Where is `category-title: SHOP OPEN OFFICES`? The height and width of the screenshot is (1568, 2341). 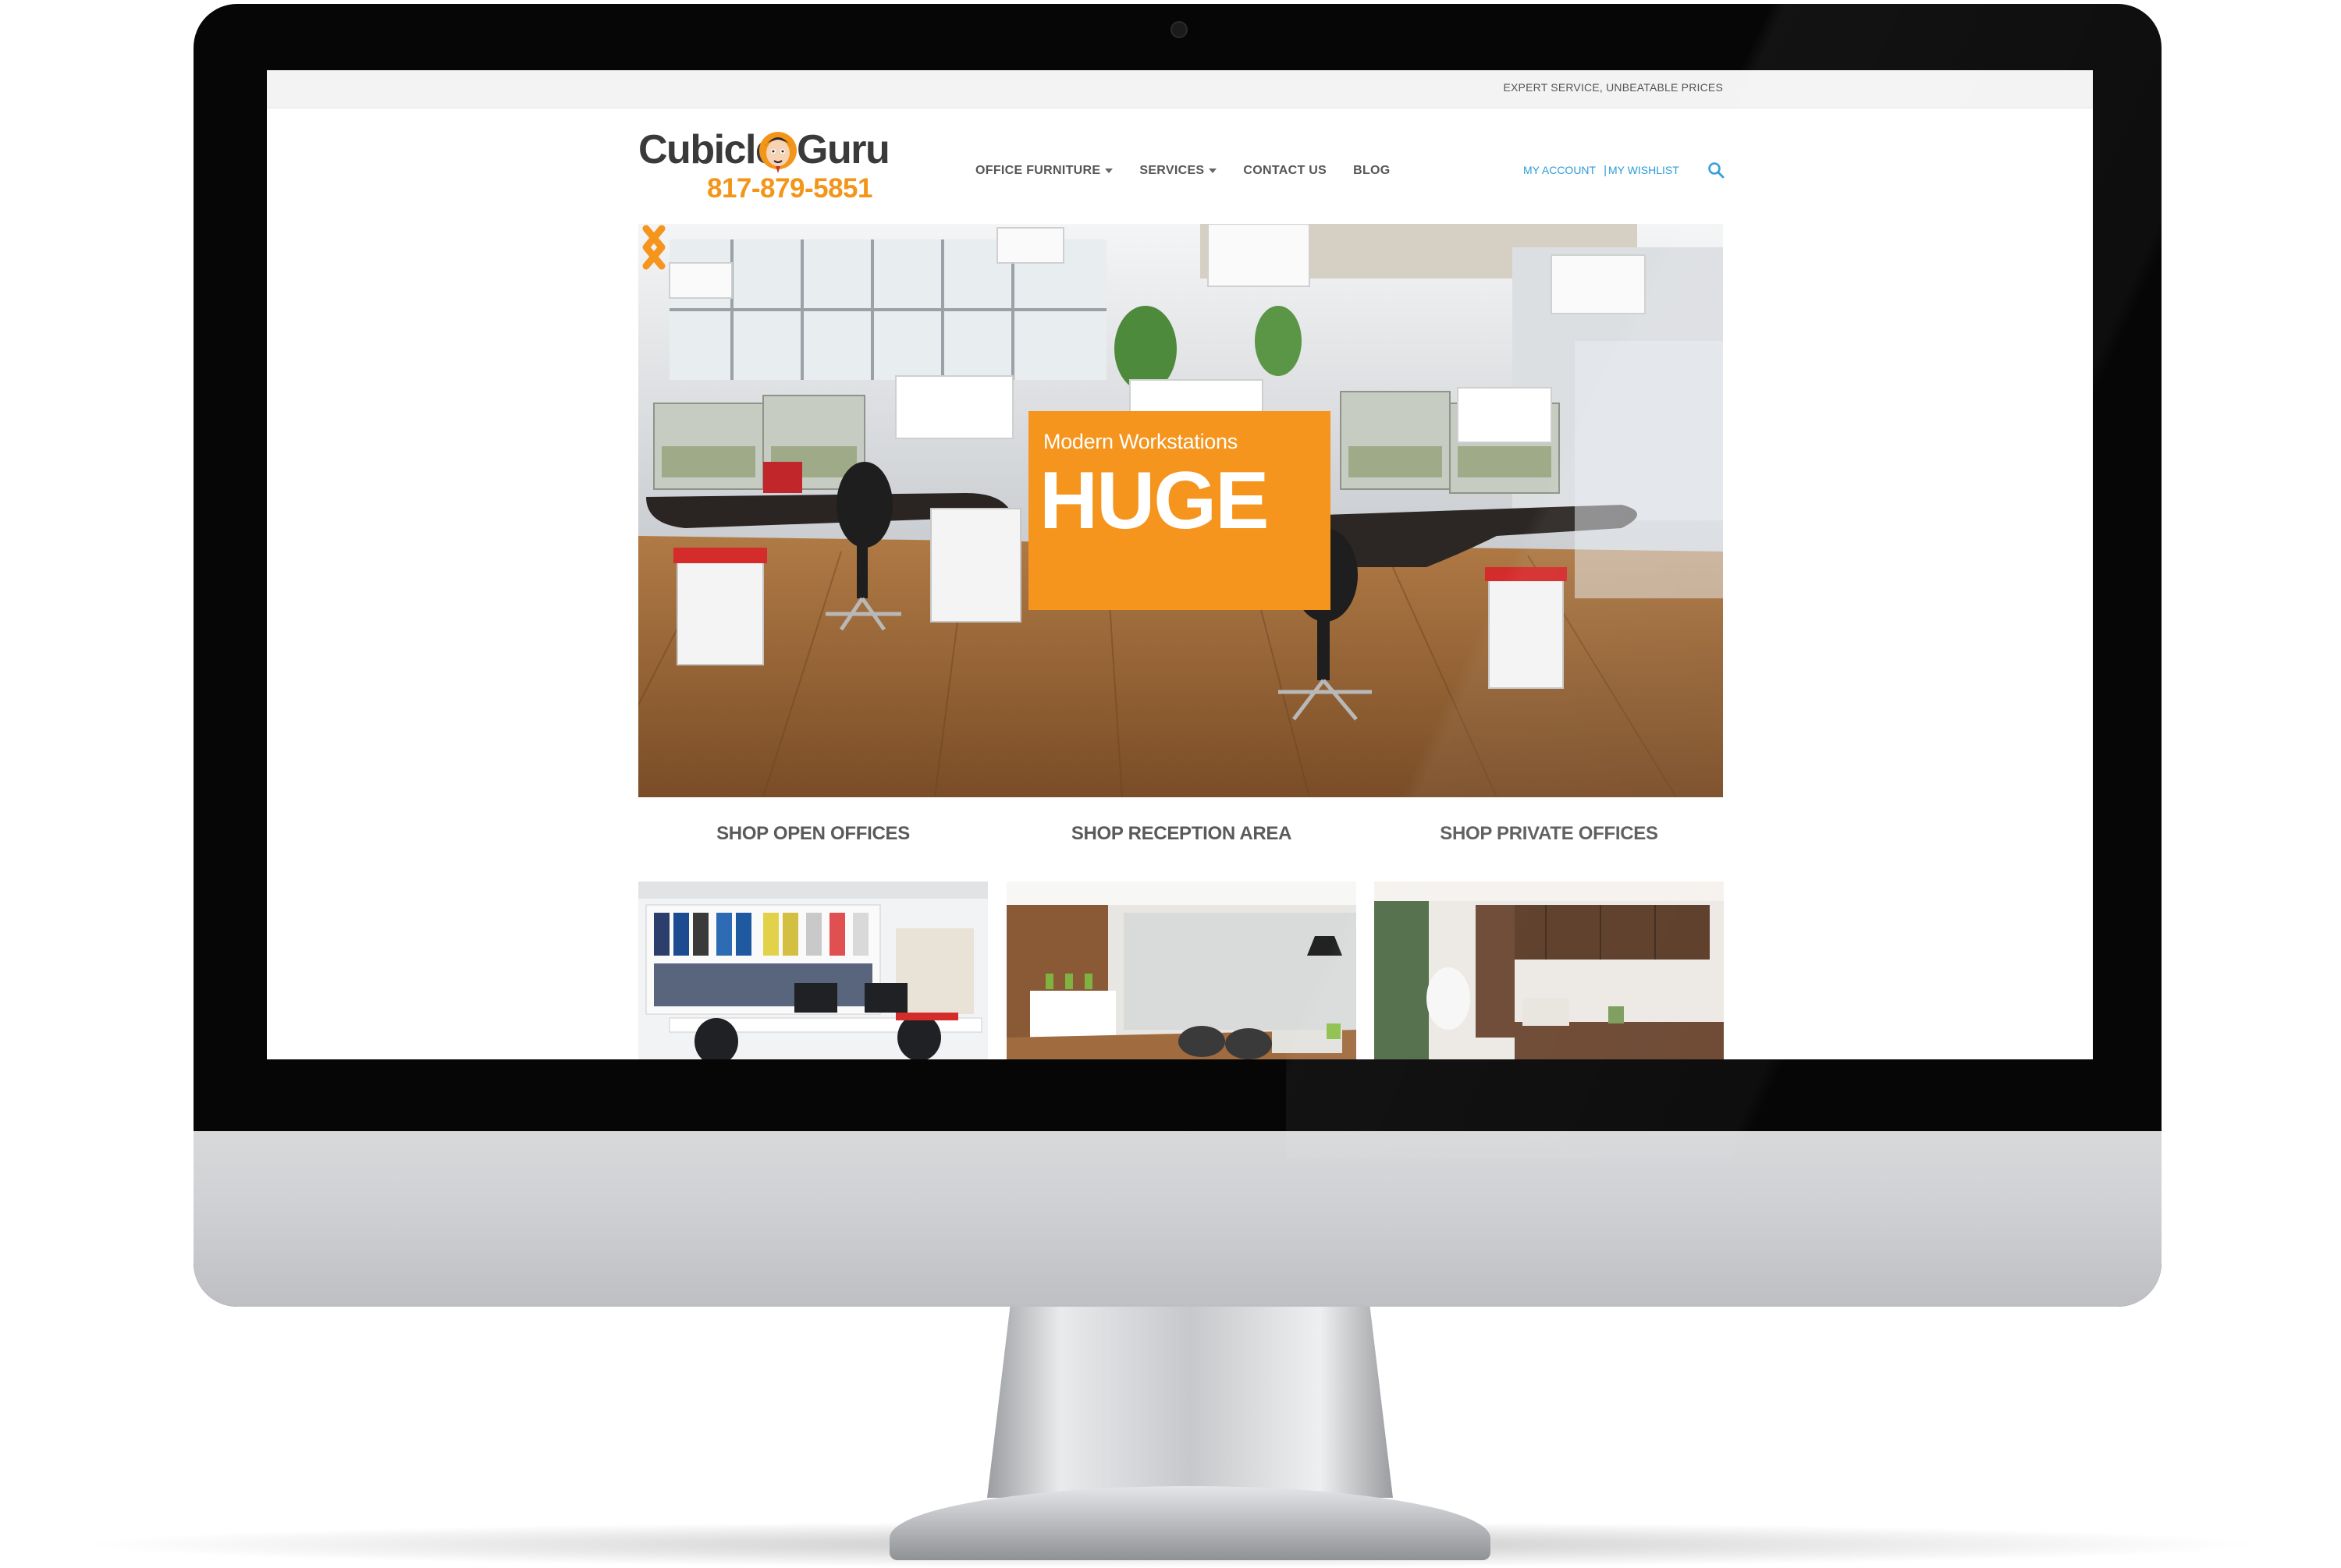 category-title: SHOP OPEN OFFICES is located at coordinates (813, 834).